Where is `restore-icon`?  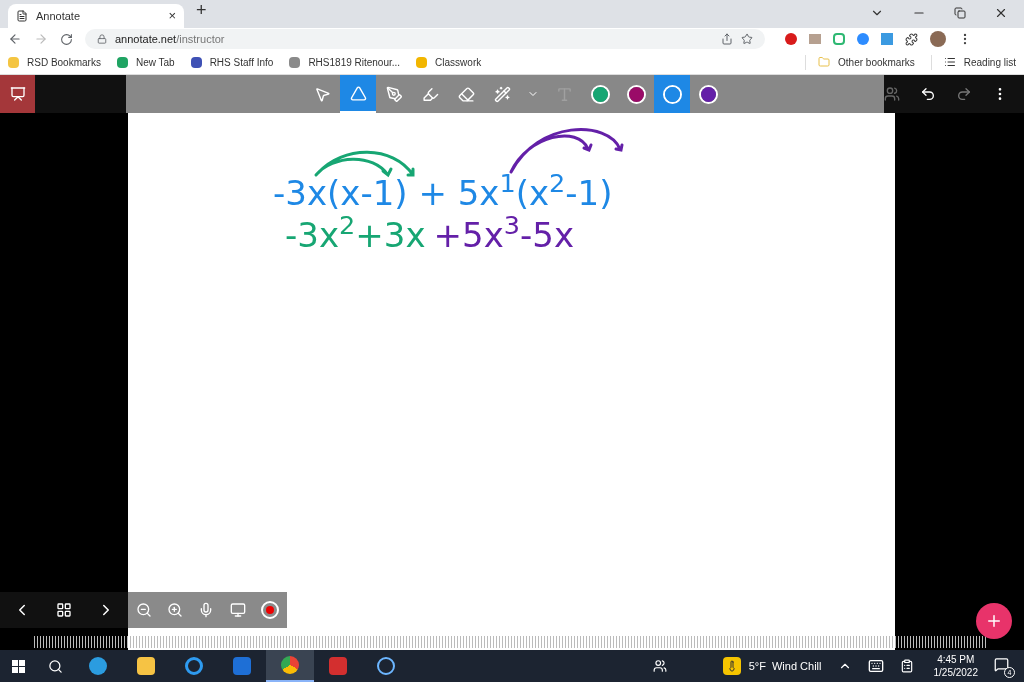 restore-icon is located at coordinates (960, 13).